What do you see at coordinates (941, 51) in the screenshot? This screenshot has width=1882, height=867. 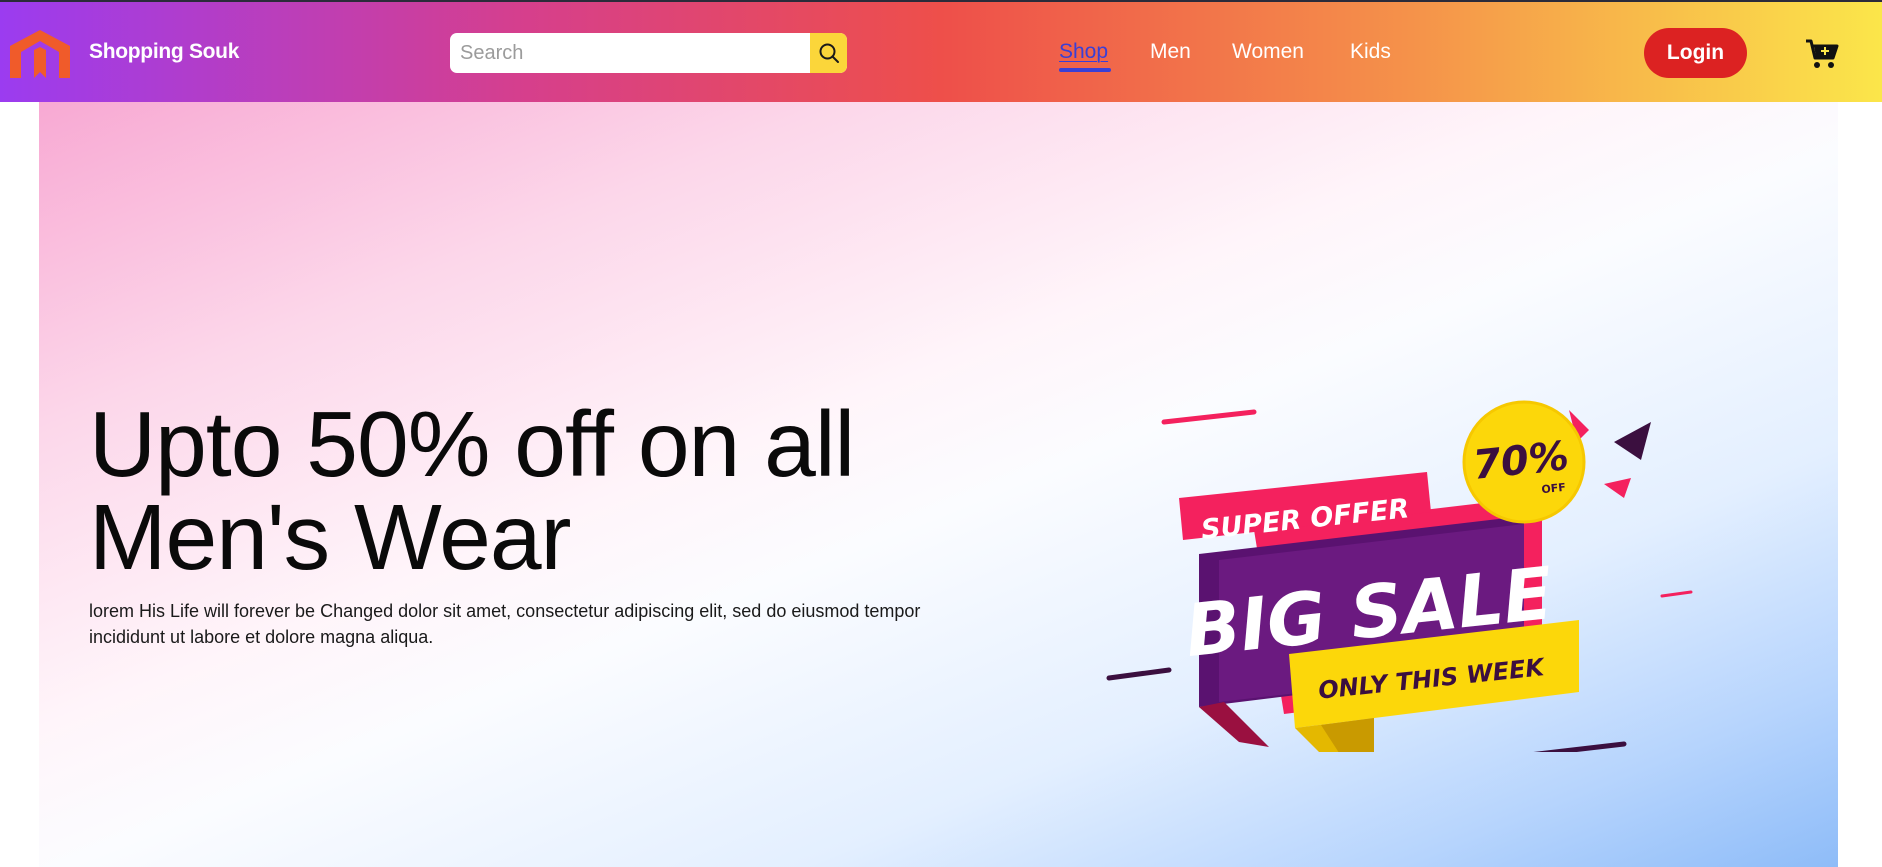 I see `header-bar: Shopping Souk Shop Men Women Kids Login` at bounding box center [941, 51].